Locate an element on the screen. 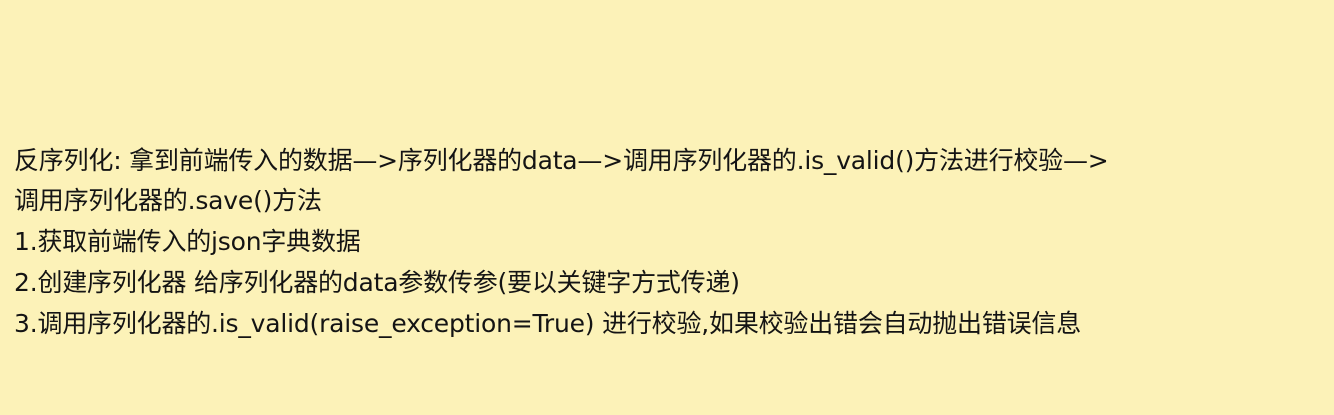  note-line-step-2: 2.创建序列化器 给序列化器的data参数传参(要以关键字方式传递) is located at coordinates (377, 282).